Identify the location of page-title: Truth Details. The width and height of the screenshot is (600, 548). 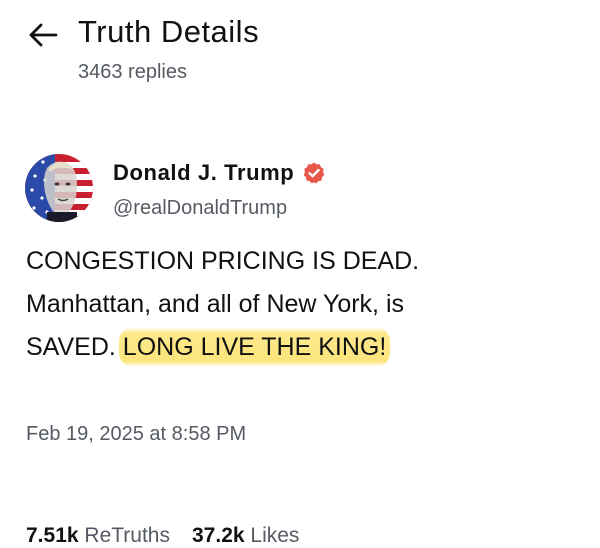
(169, 31).